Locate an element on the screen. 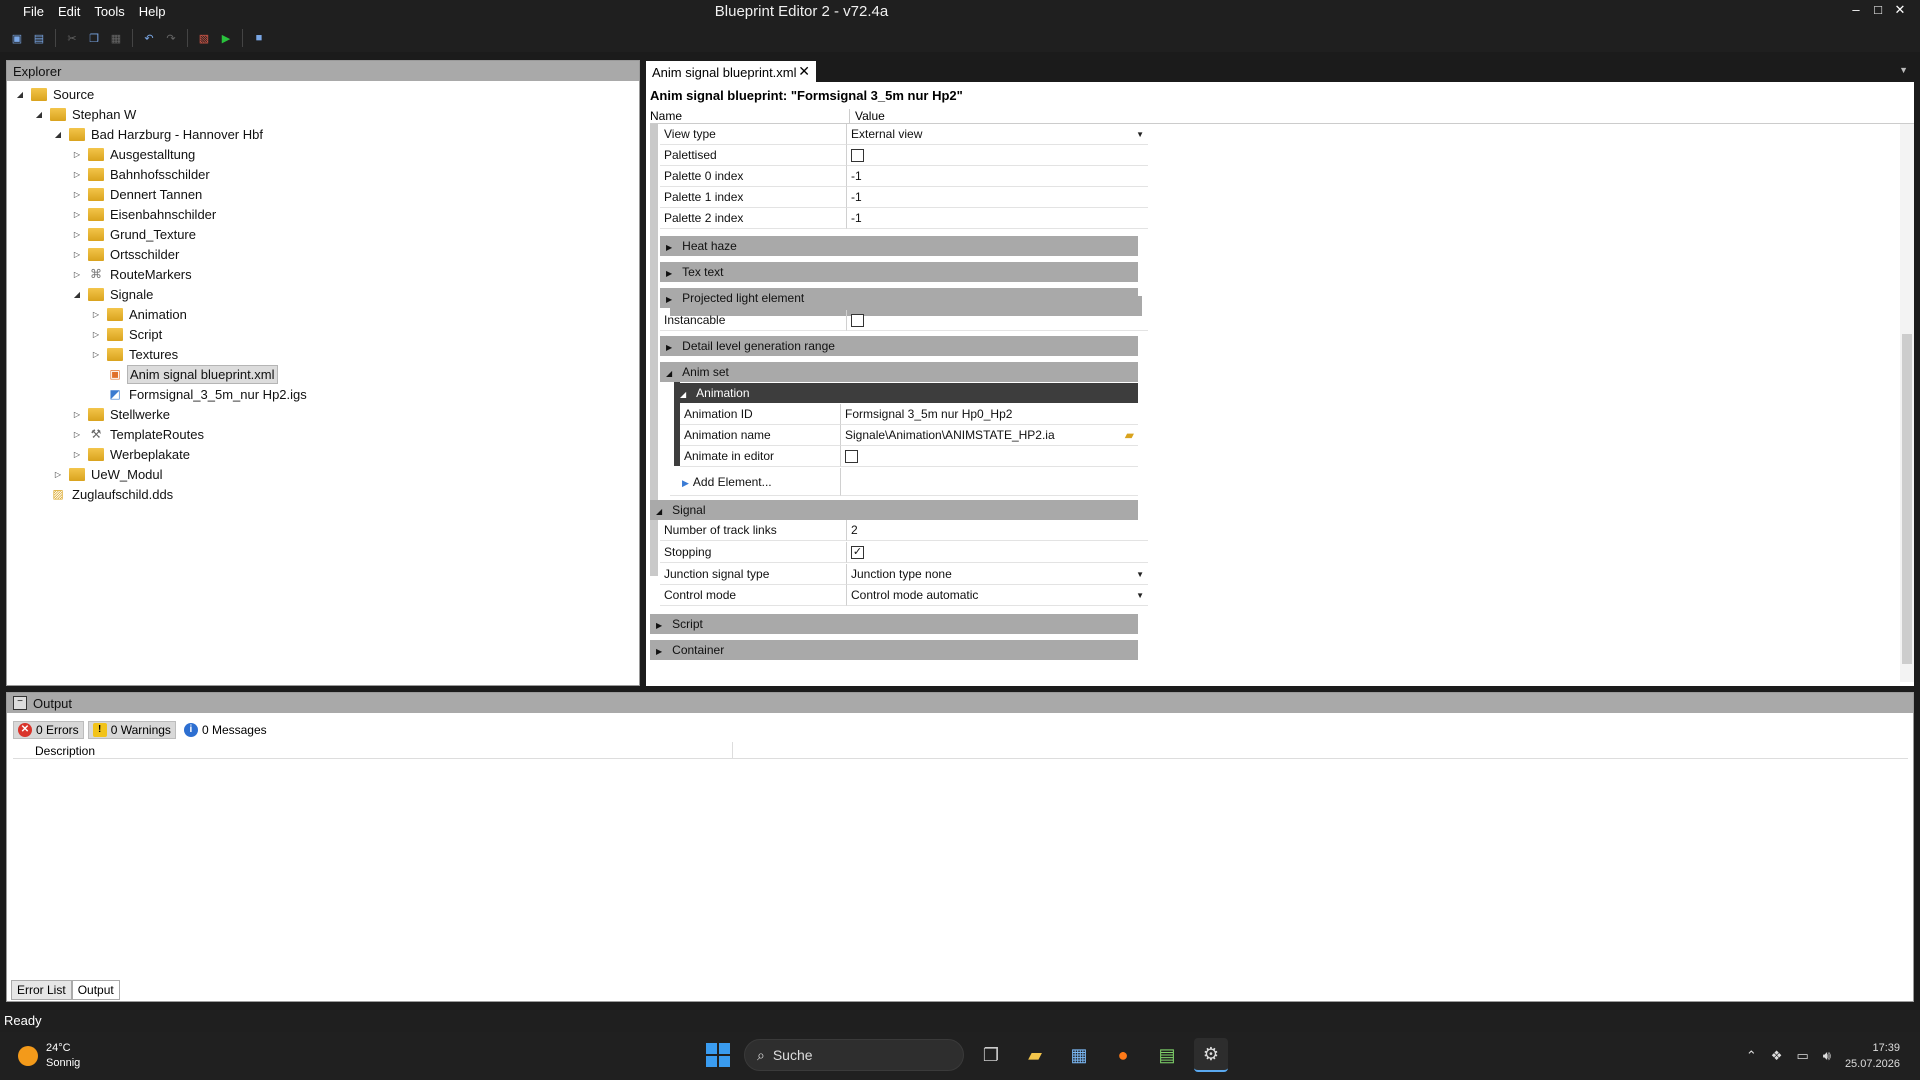 This screenshot has width=1920, height=1080. section-animation: ◢ Animation is located at coordinates (906, 393).